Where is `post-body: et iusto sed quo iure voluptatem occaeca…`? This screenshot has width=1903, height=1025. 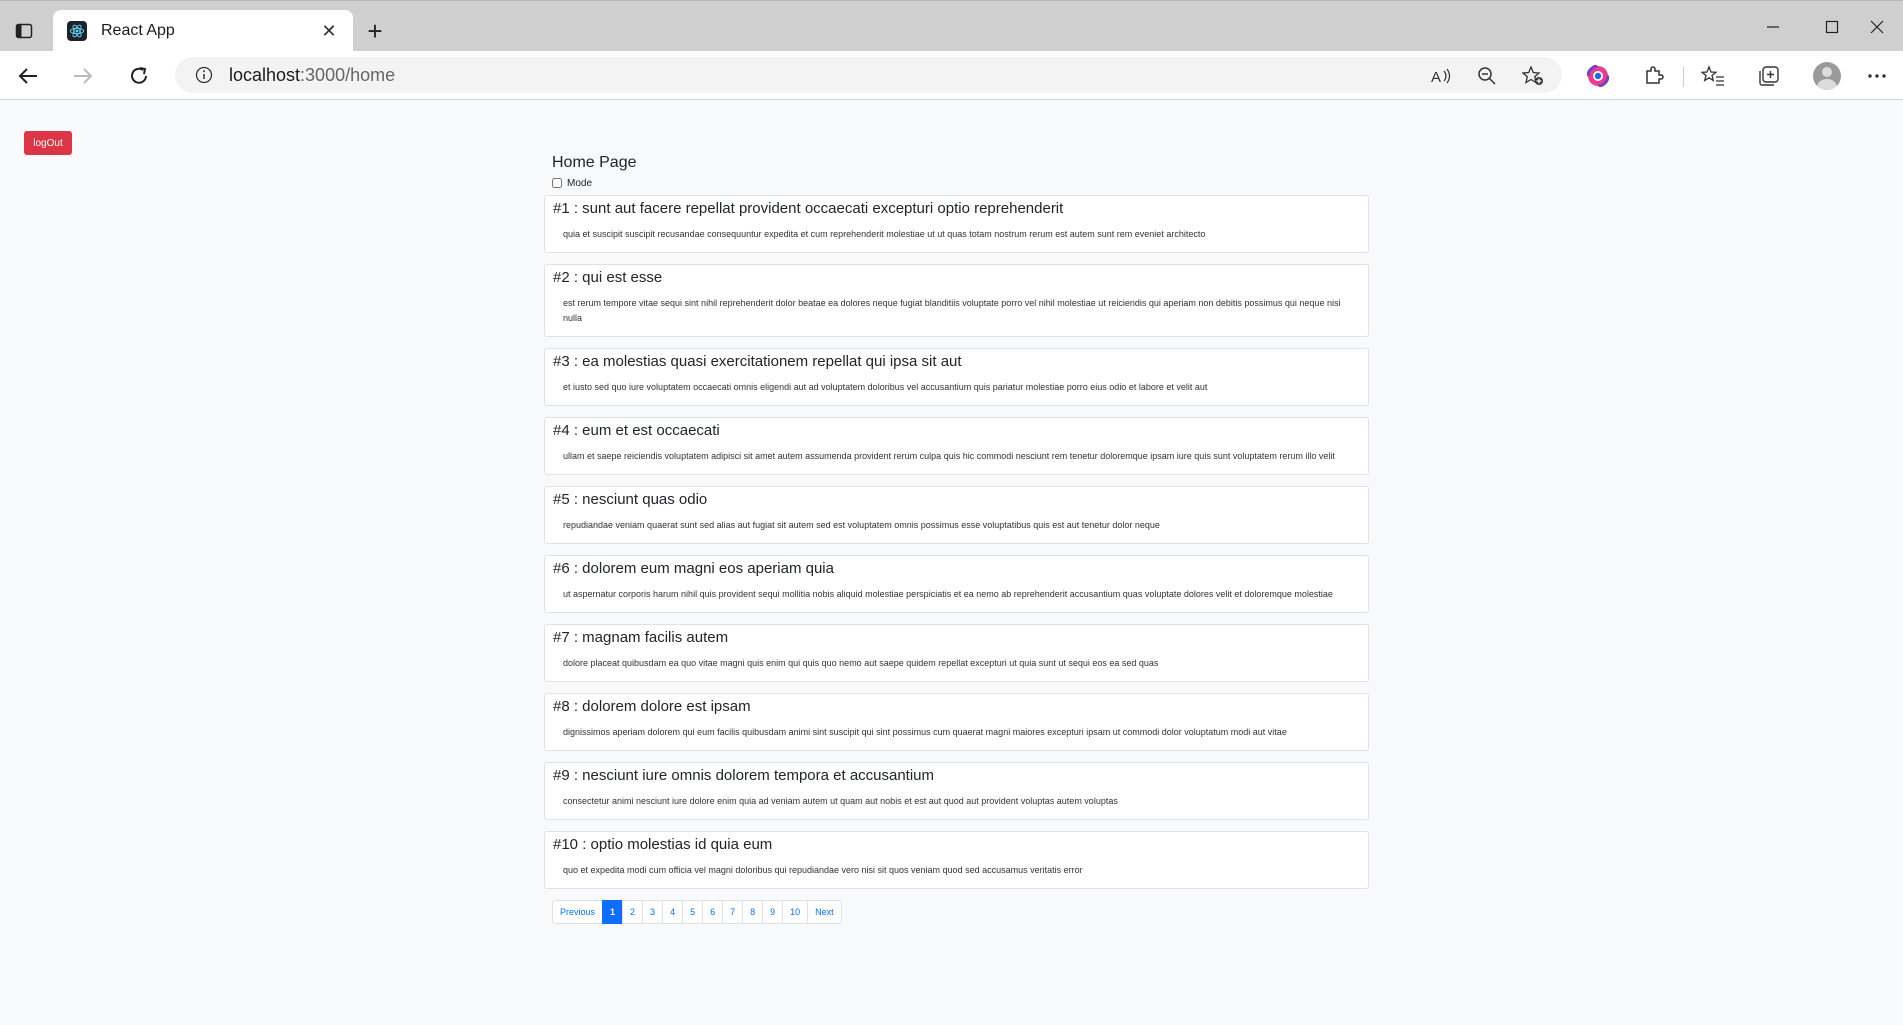
post-body: et iusto sed quo iure voluptatem occaeca… is located at coordinates (885, 387).